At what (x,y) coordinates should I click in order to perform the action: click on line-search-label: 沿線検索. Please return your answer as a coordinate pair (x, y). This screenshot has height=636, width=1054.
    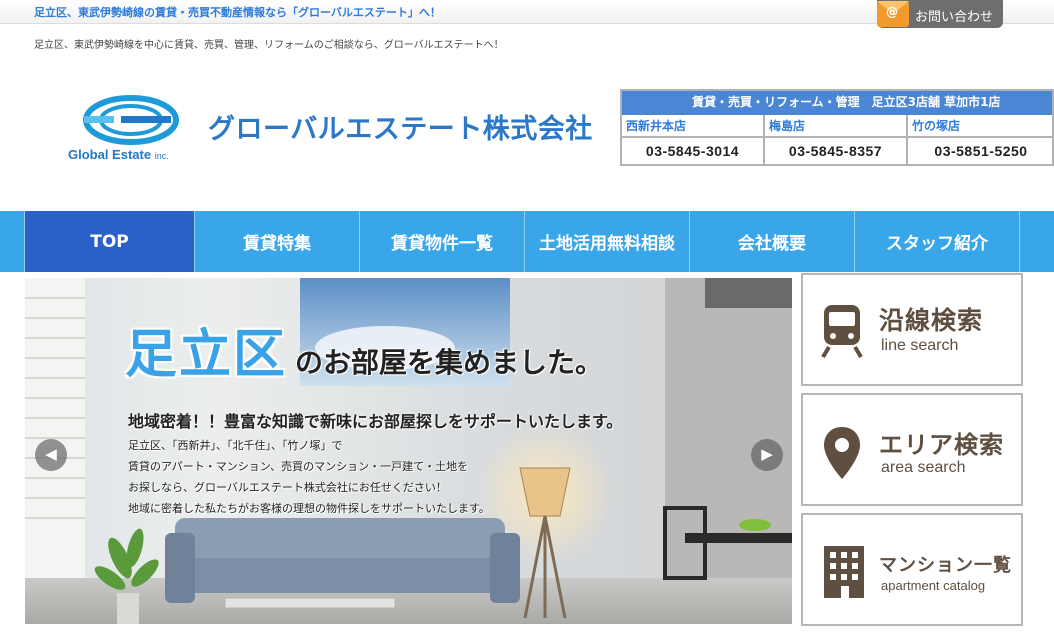
    Looking at the image, I should click on (931, 320).